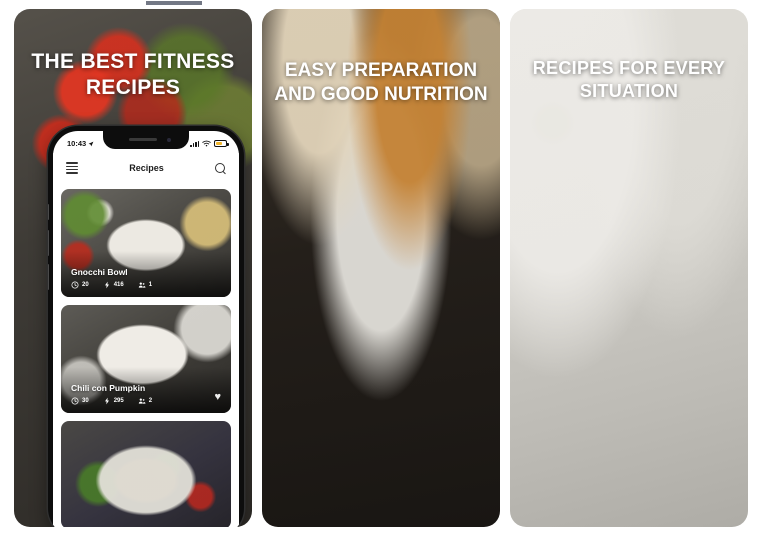 Image resolution: width=768 pixels, height=535 pixels. Describe the element at coordinates (243, 253) in the screenshot. I see `phone-power-button` at that location.